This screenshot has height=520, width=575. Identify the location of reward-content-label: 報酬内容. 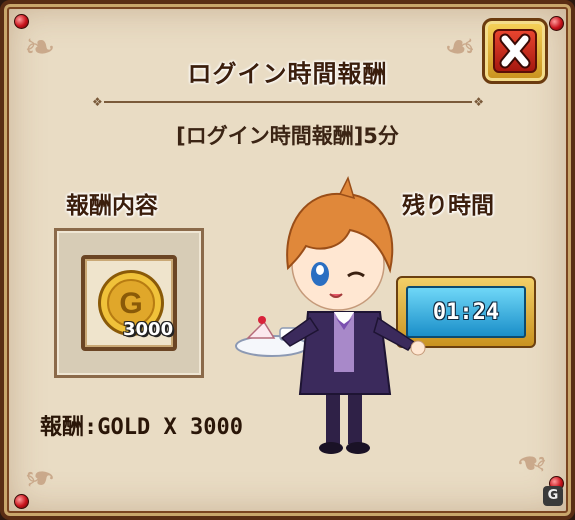
(112, 206).